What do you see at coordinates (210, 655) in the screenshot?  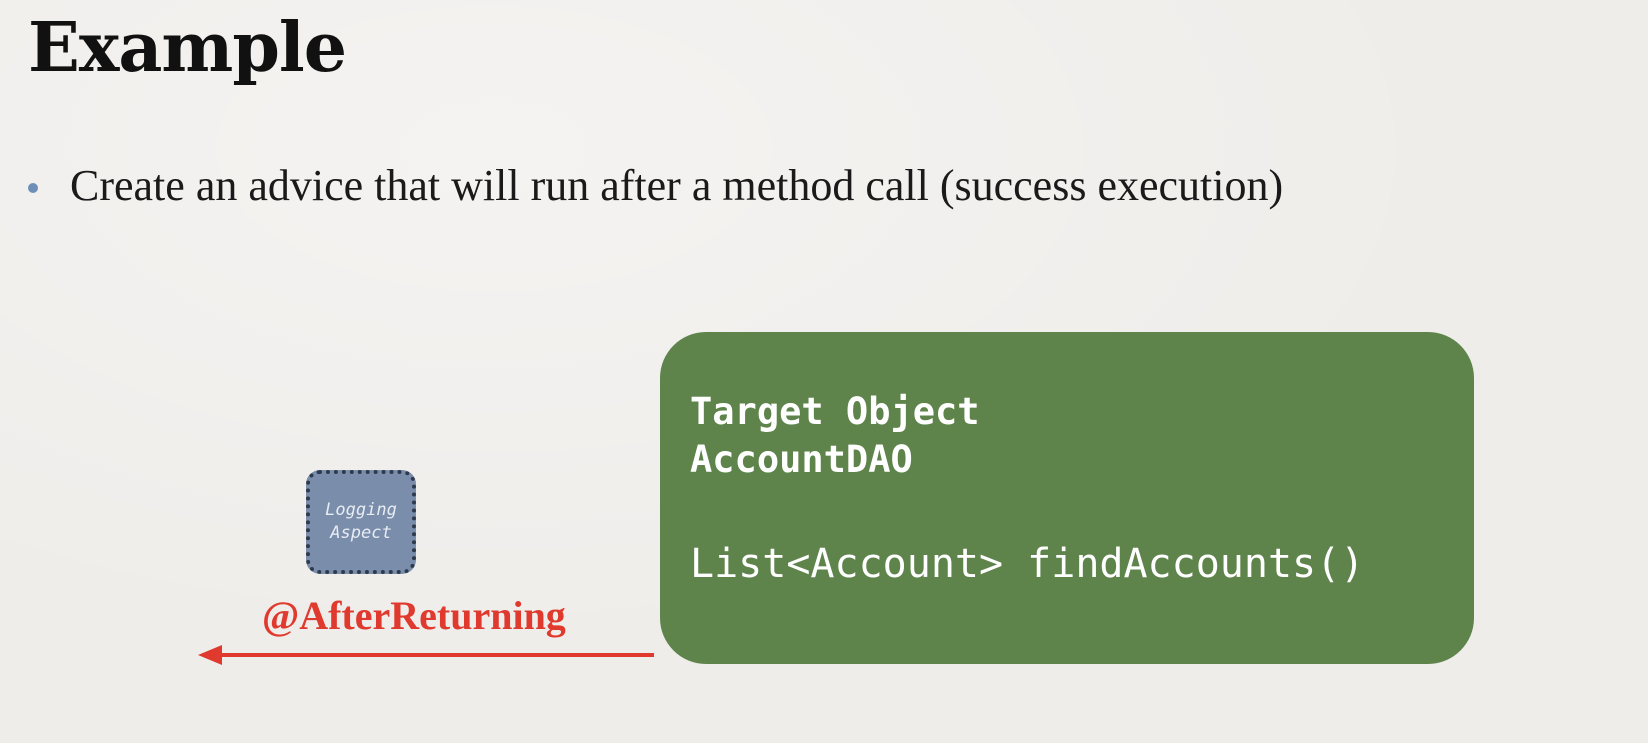 I see `return-arrow-head` at bounding box center [210, 655].